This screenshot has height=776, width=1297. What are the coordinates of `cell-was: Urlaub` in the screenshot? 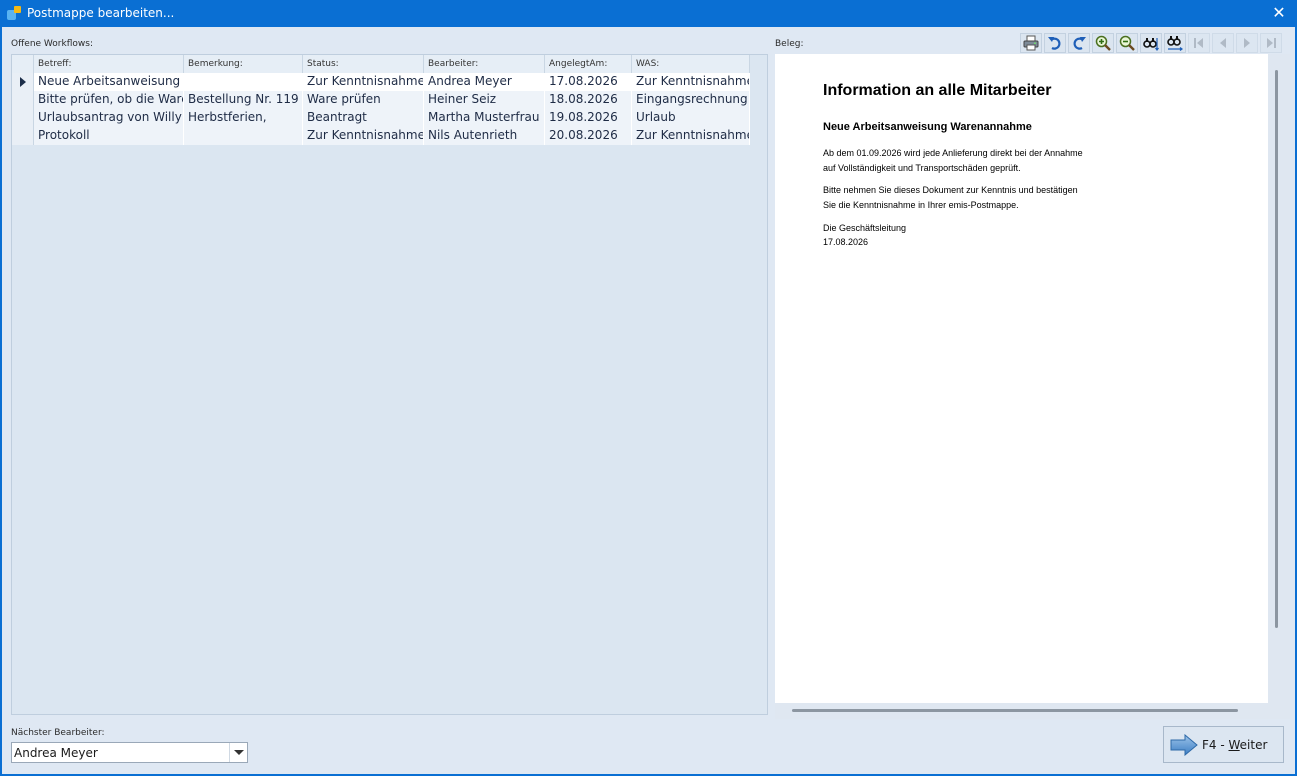 It's located at (691, 118).